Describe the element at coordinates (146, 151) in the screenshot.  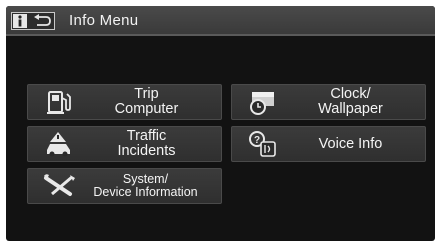
I see `traffic-incidents-line2: Incidents` at that location.